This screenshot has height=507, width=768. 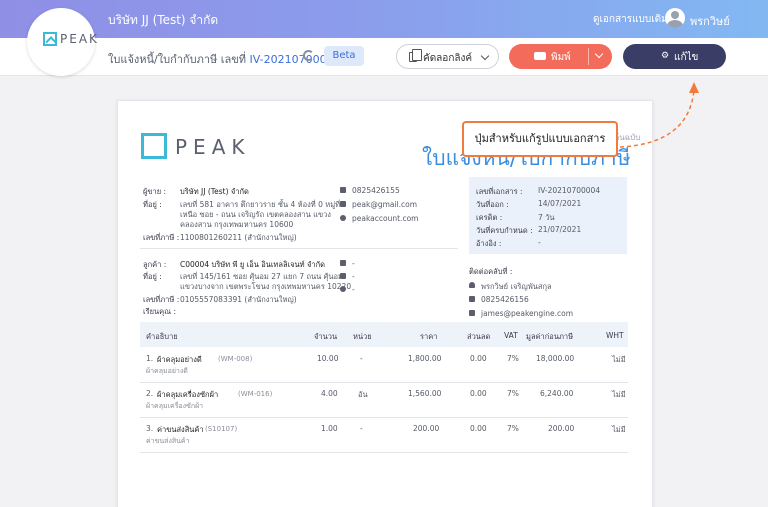 I want to click on edit-format-callout: ปุ่มสำหรับแก้รูปแบบเอกสาร, so click(x=540, y=139).